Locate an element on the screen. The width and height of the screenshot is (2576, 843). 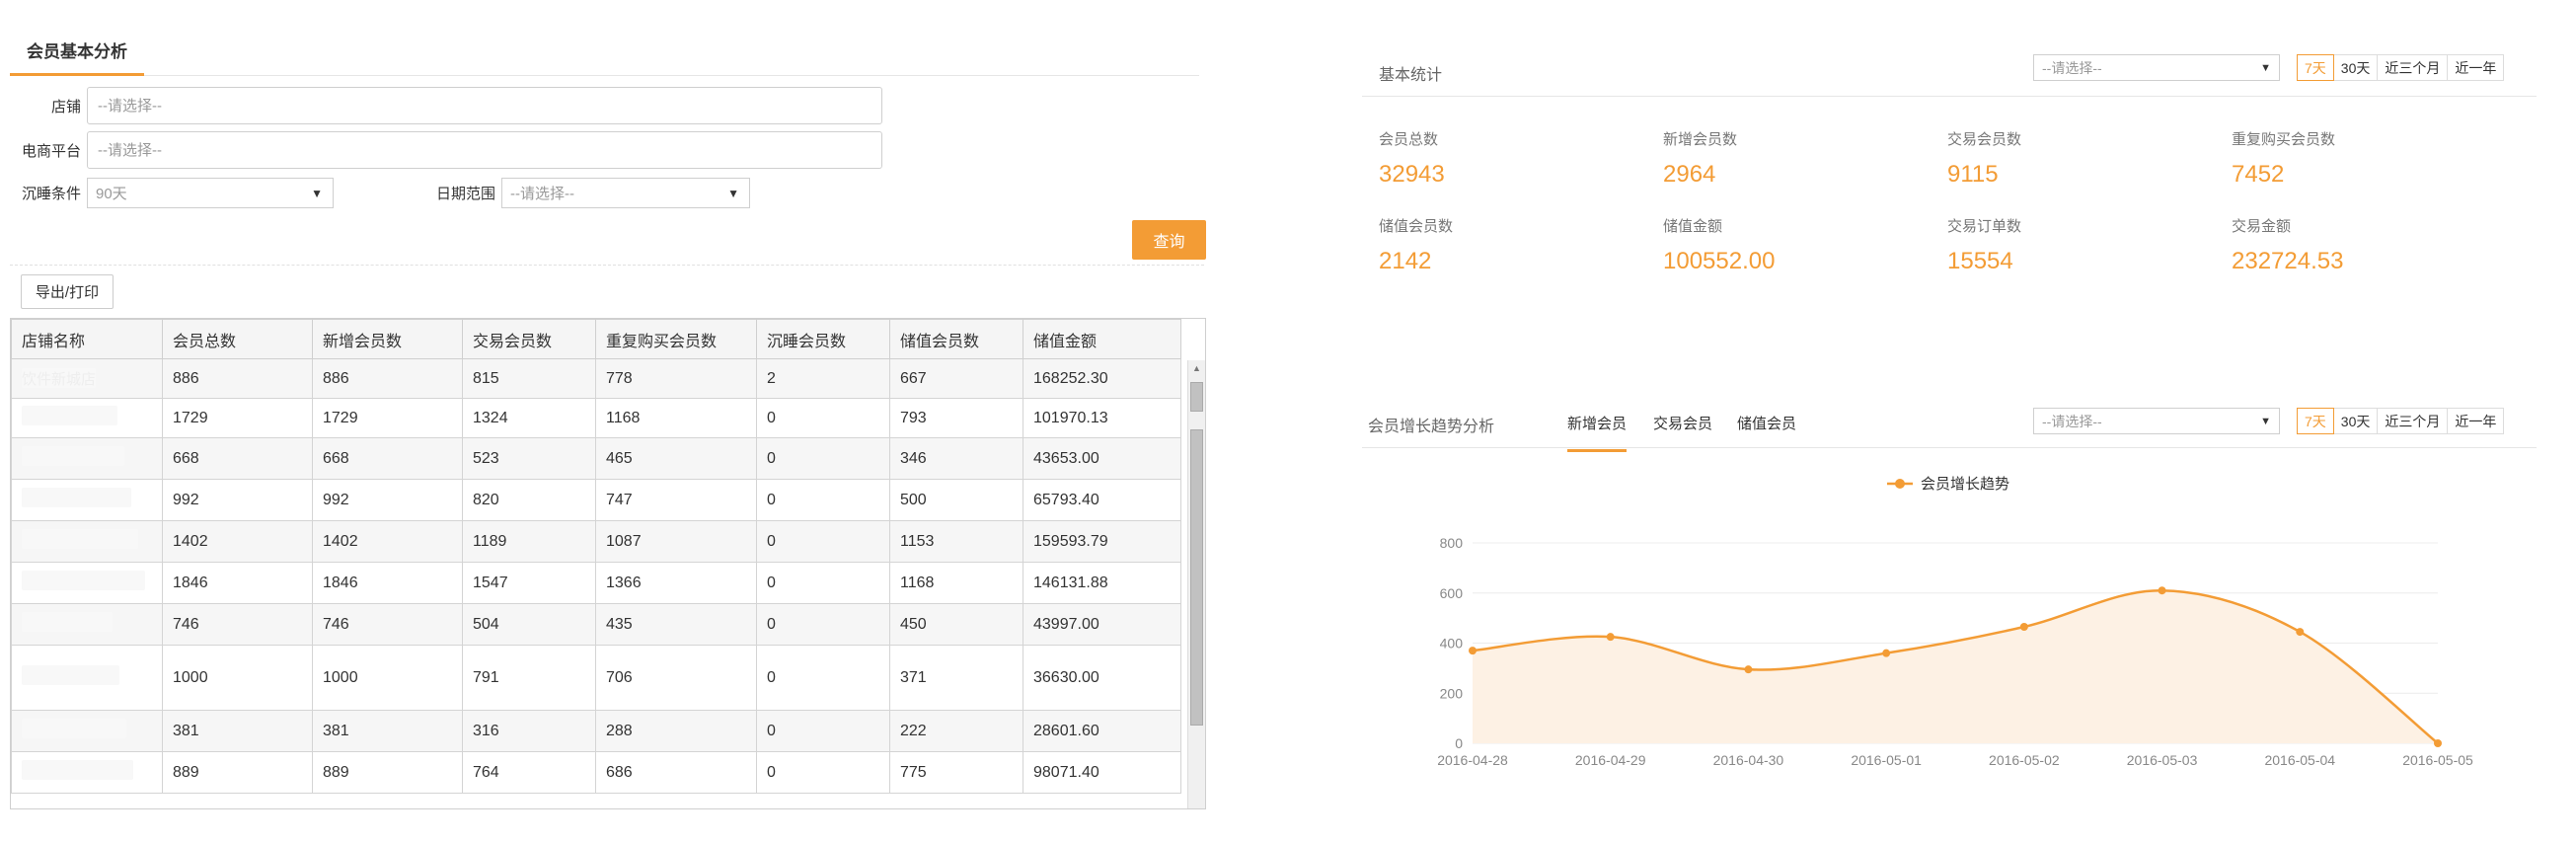
stat-value: 32943 is located at coordinates (1412, 175).